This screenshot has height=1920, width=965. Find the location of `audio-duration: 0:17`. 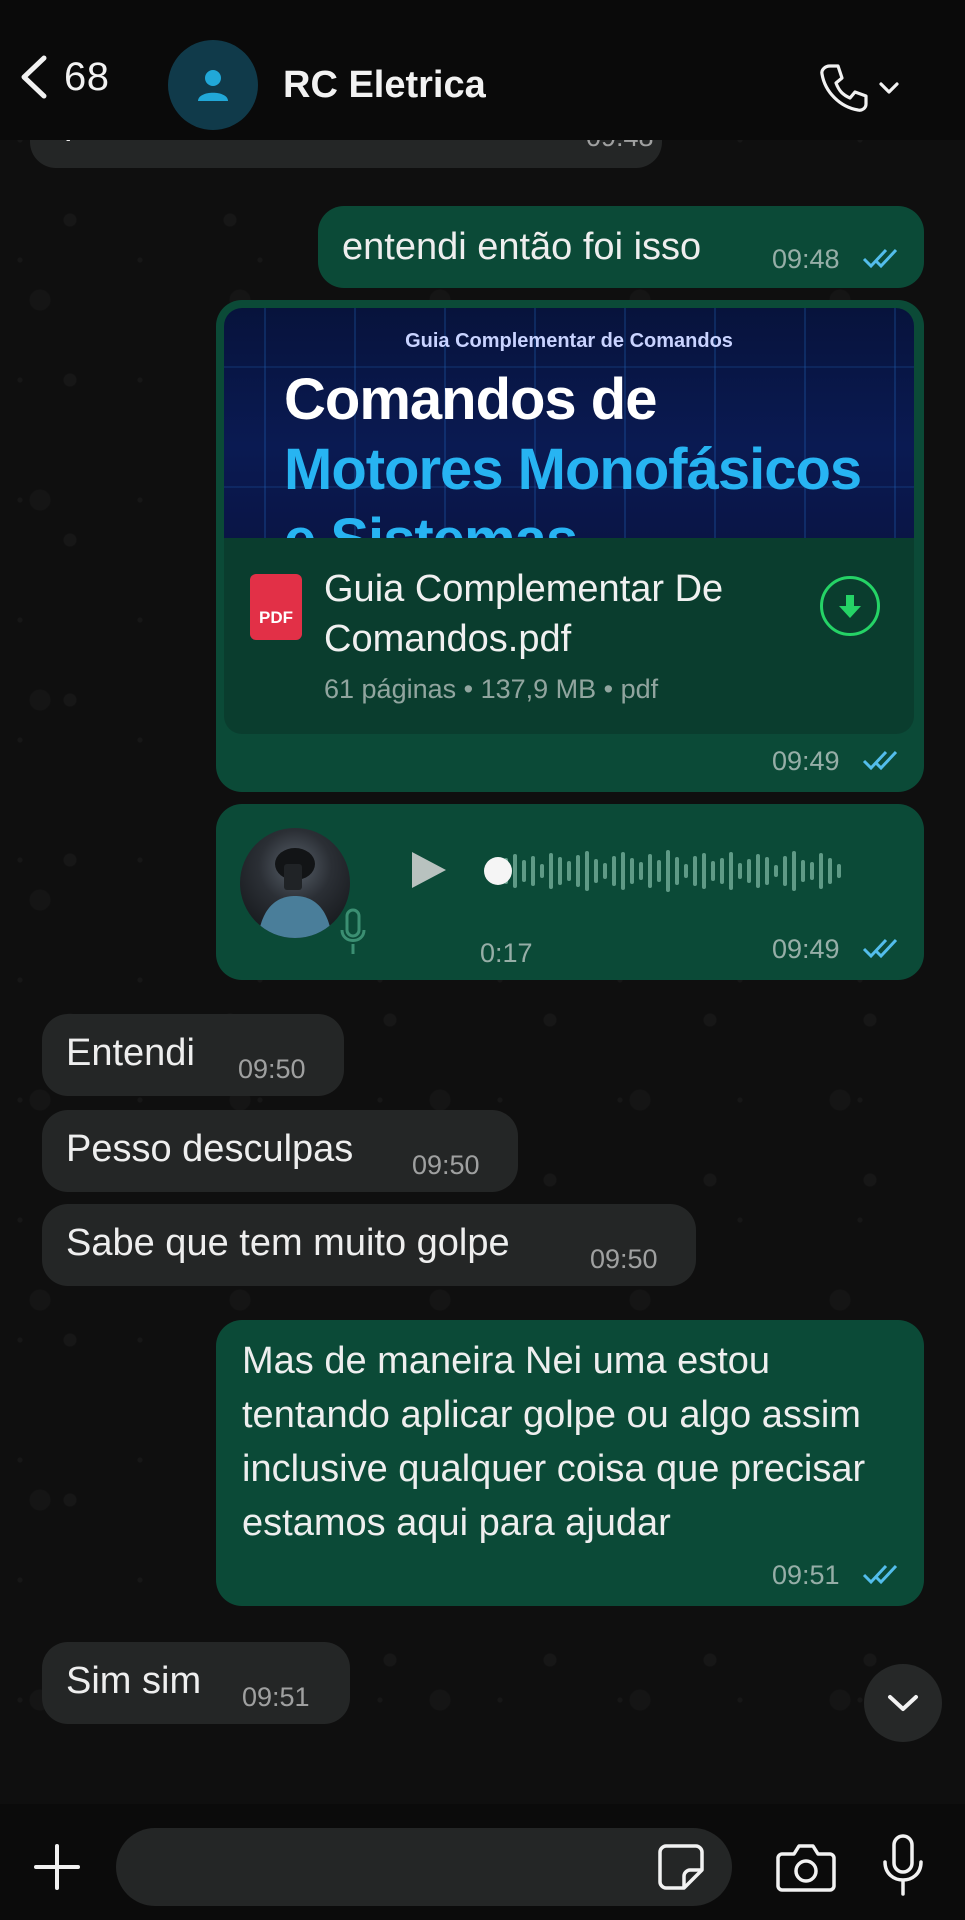

audio-duration: 0:17 is located at coordinates (506, 953).